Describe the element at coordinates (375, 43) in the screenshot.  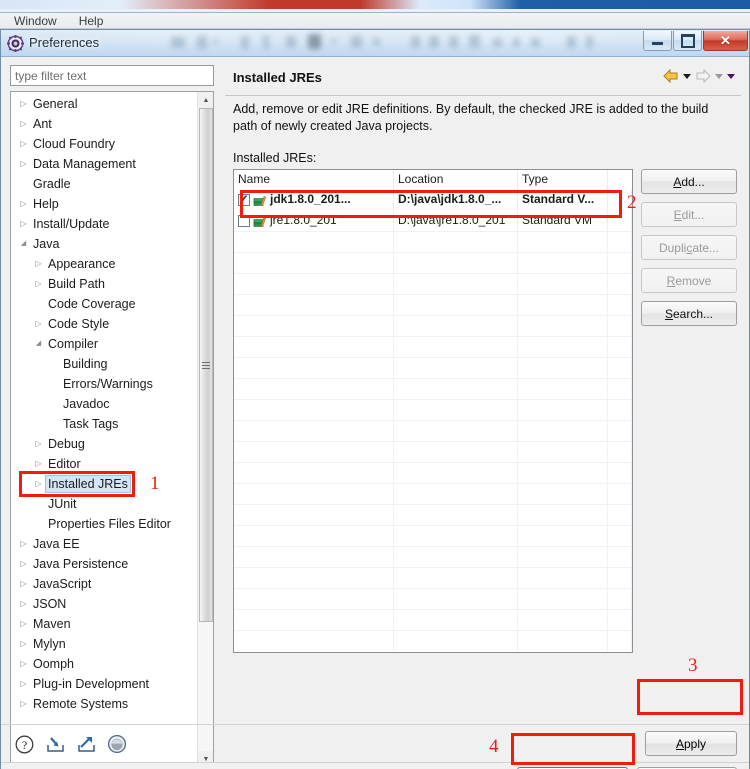
I see `window-title-bar: Preferences ✕` at that location.